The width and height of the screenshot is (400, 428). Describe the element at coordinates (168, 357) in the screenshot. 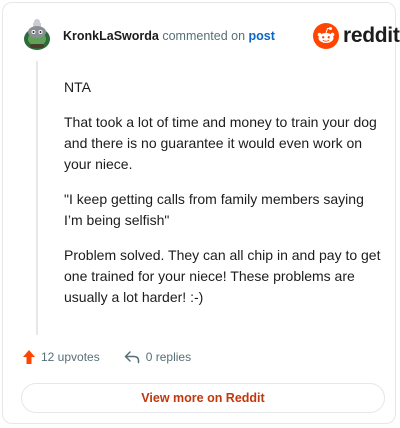

I see `replies-count: 0 replies` at that location.